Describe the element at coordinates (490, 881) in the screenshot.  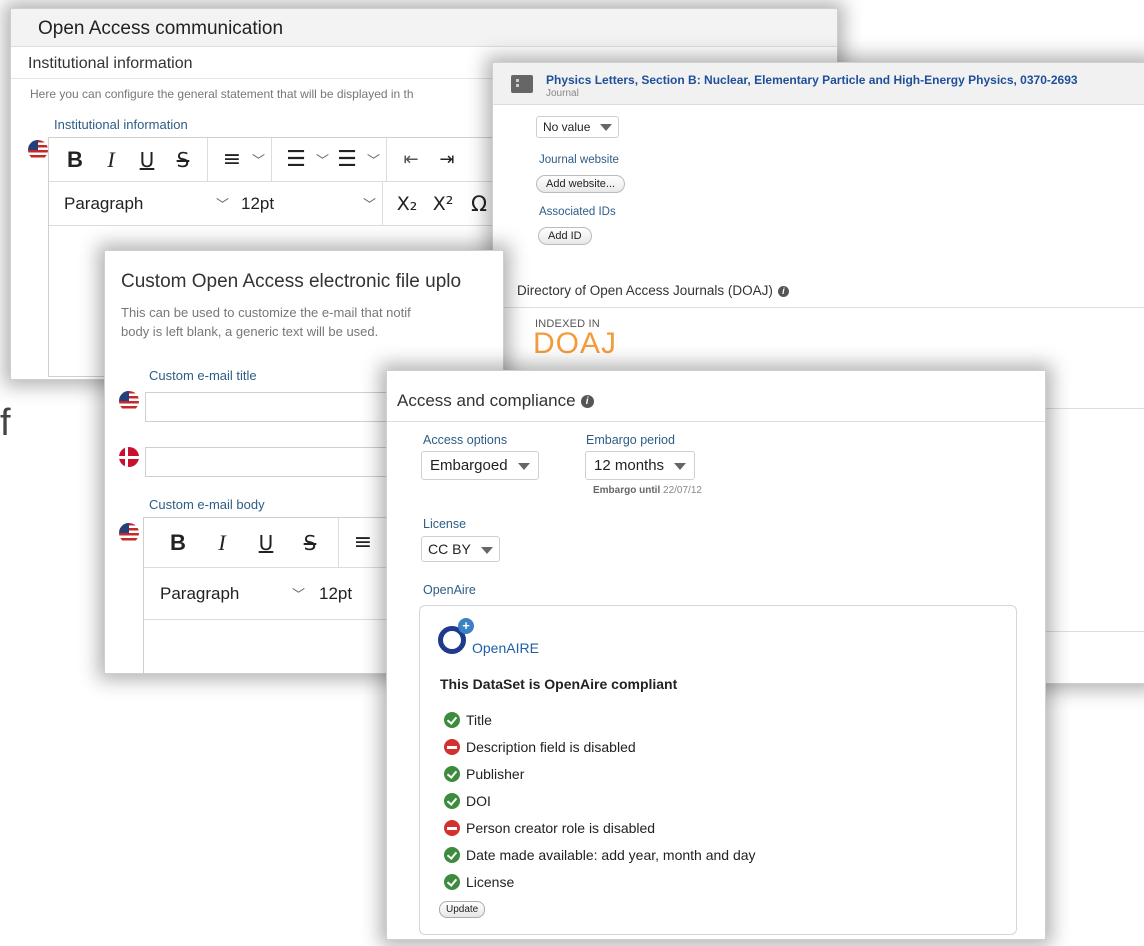
I see `checklist-item-label: License` at that location.